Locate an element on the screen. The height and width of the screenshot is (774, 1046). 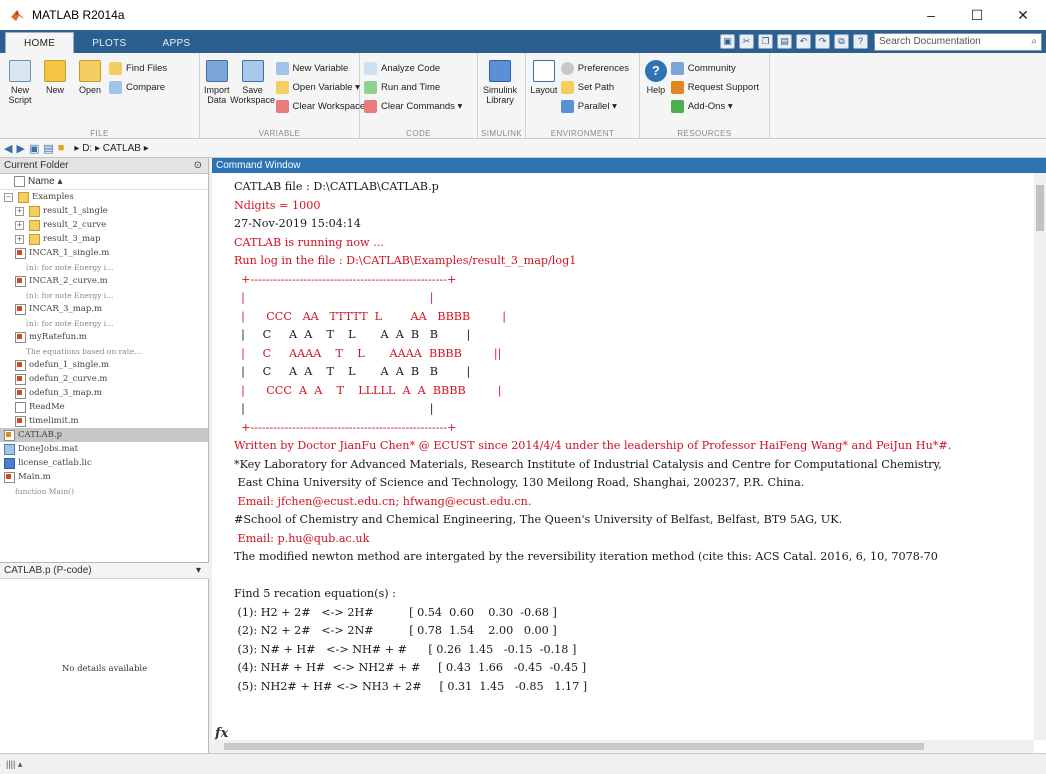
command-output-line: | C A A T L A A B B | is located at coordinates (352, 334).